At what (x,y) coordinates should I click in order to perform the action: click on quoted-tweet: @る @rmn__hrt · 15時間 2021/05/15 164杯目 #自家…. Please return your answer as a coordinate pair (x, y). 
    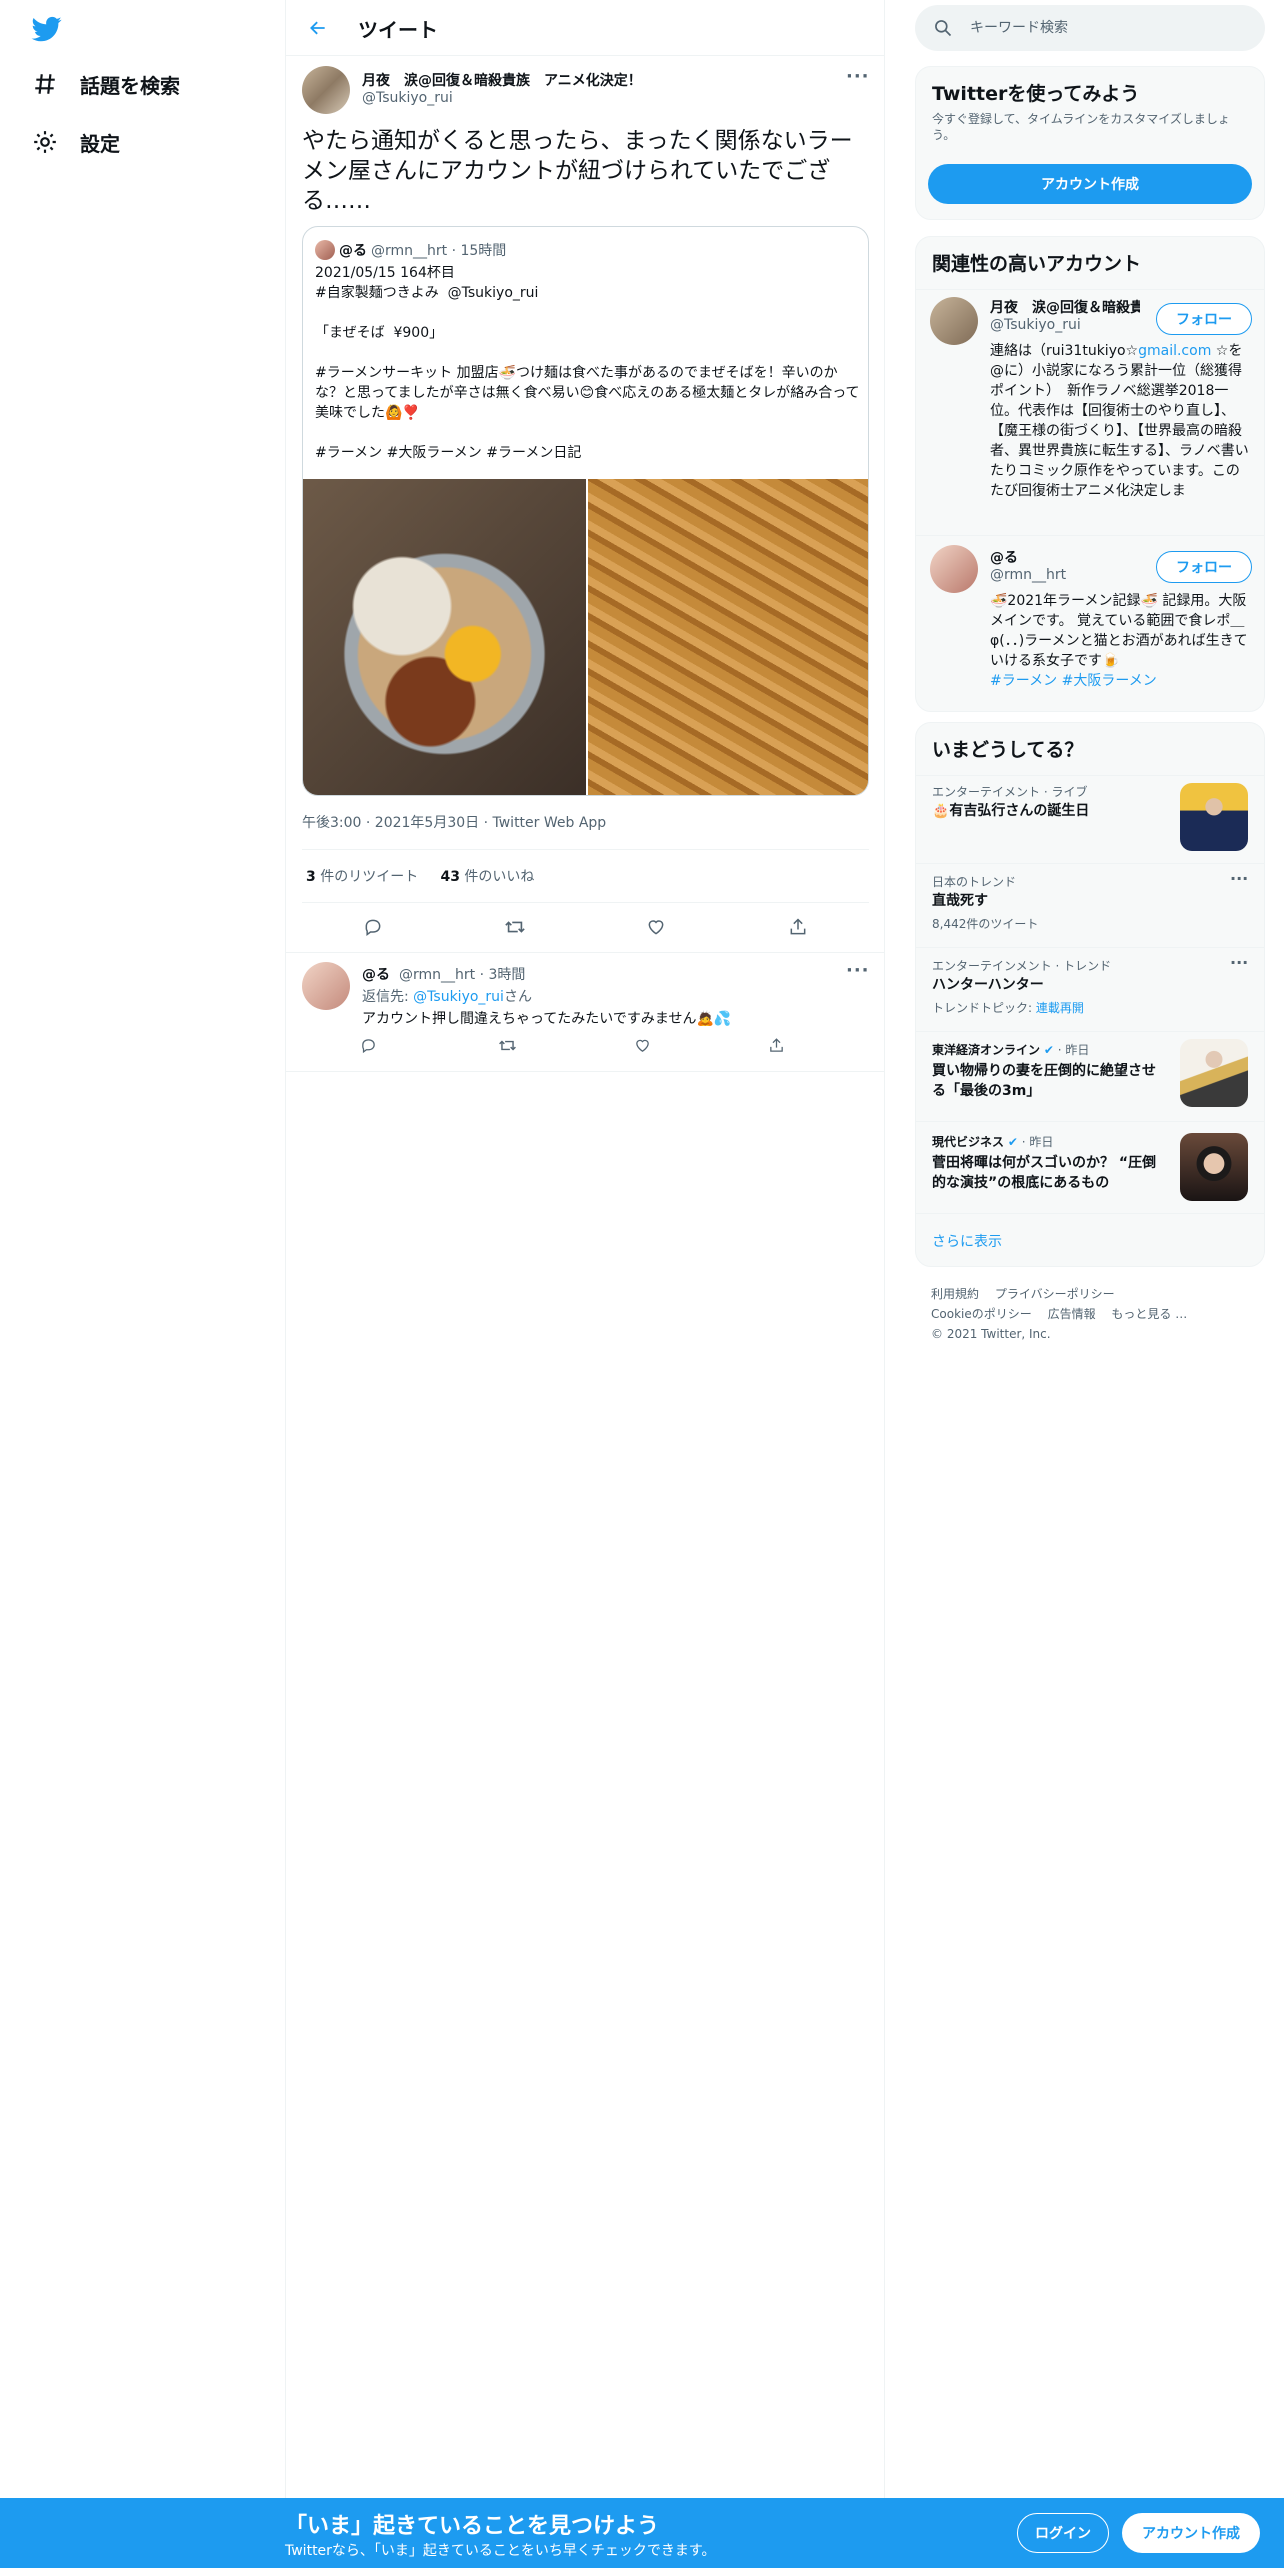
    Looking at the image, I should click on (585, 511).